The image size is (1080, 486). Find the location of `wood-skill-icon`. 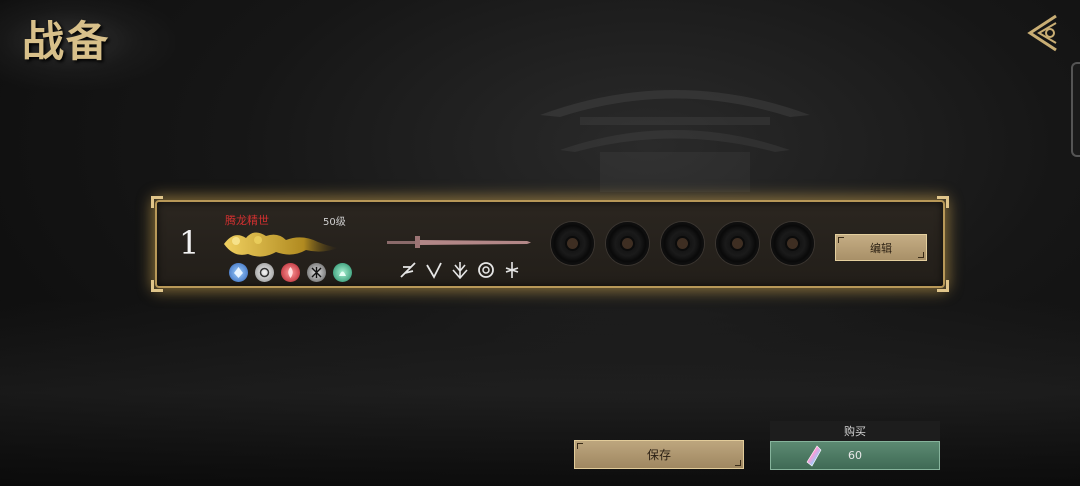

wood-skill-icon is located at coordinates (342, 272).